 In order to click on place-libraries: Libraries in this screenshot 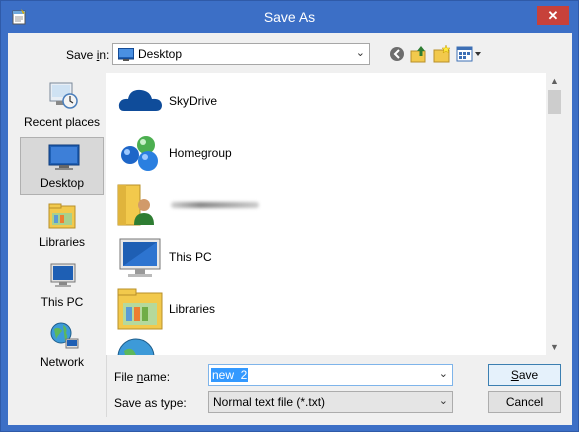, I will do `click(62, 226)`.